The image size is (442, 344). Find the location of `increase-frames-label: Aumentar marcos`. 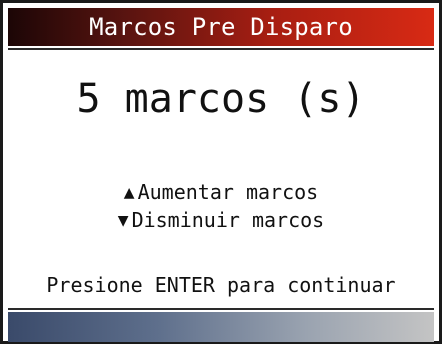

increase-frames-label: Aumentar marcos is located at coordinates (228, 192).